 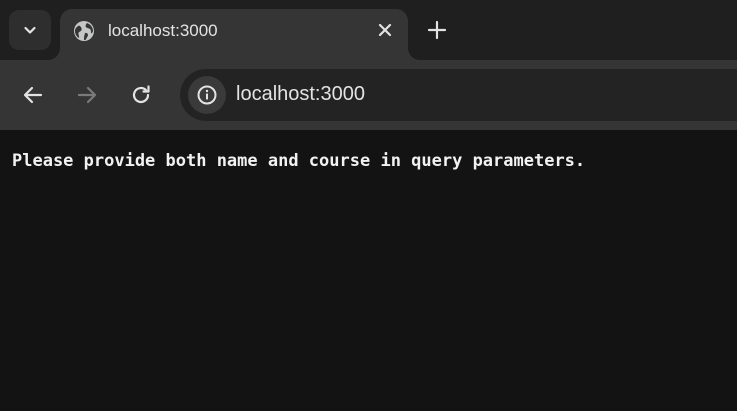 What do you see at coordinates (163, 30) in the screenshot?
I see `tab-title: localhost:3000` at bounding box center [163, 30].